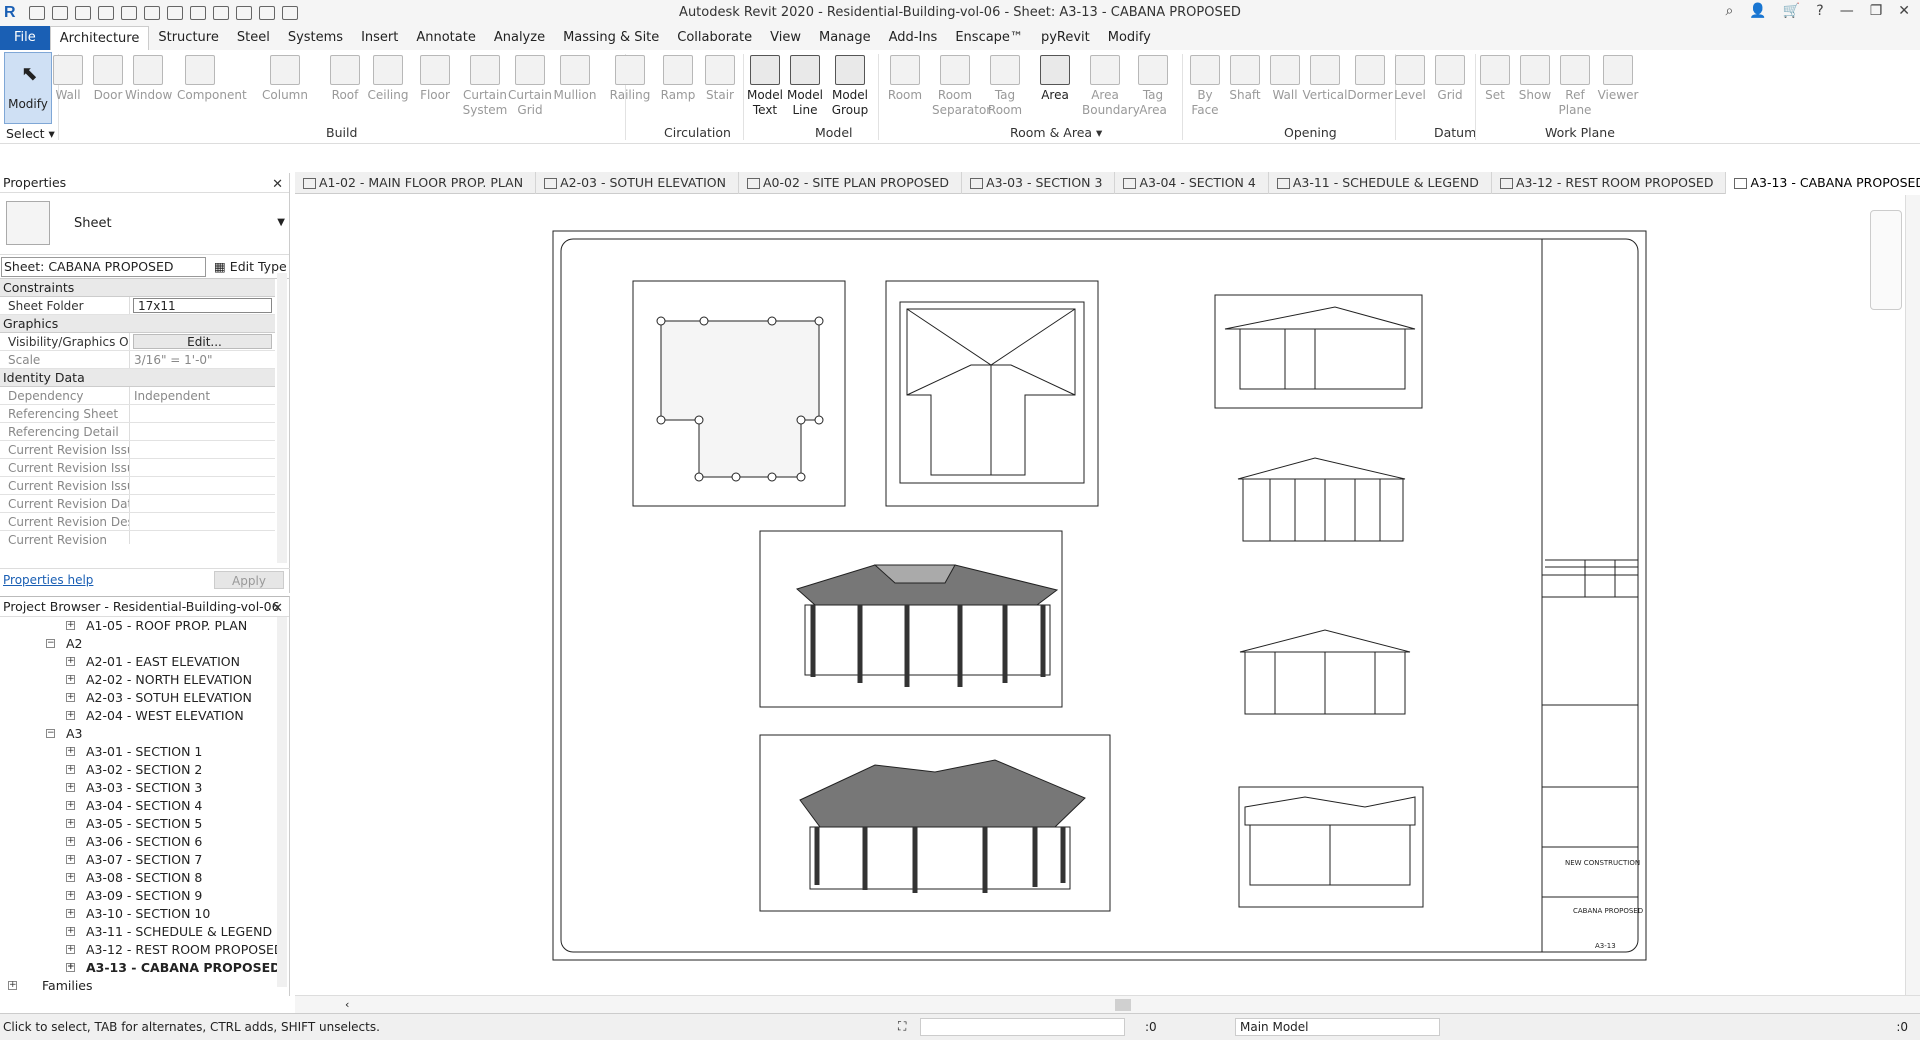  I want to click on worksets-icon: ⛶, so click(902, 1026).